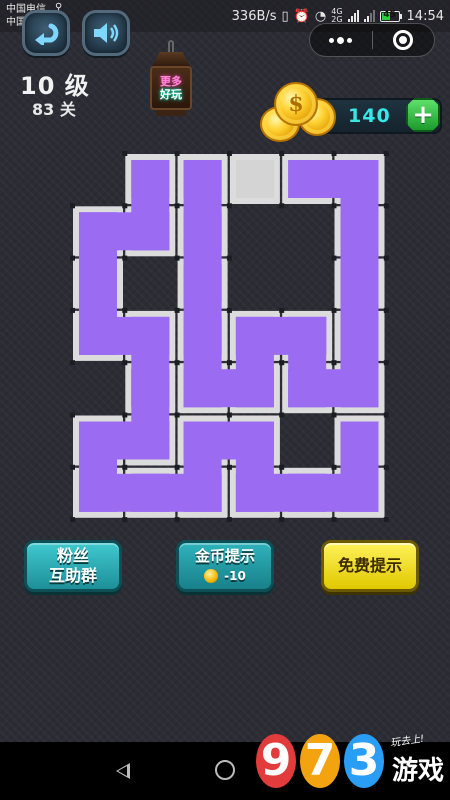 This screenshot has width=450, height=800. Describe the element at coordinates (341, 40) in the screenshot. I see `more-dots-icon` at that location.